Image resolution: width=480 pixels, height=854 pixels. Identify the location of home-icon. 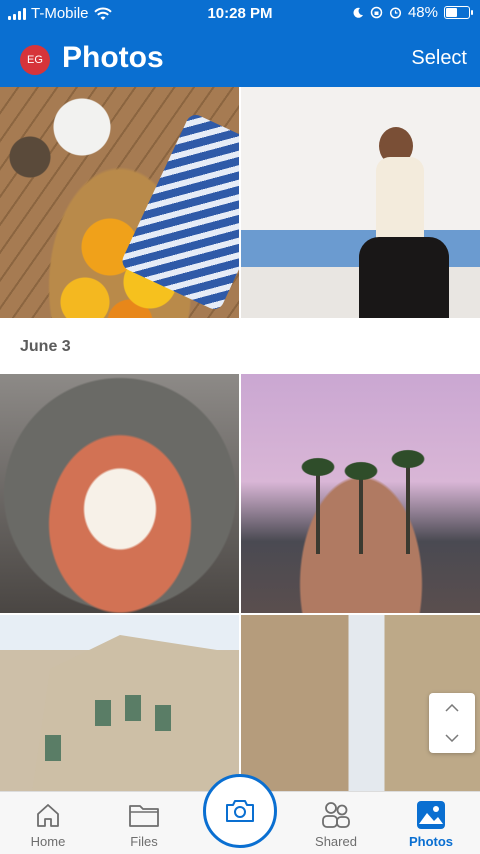
(48, 815).